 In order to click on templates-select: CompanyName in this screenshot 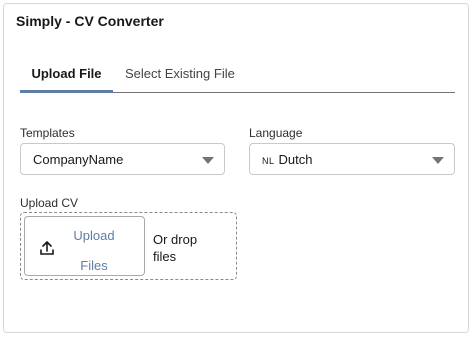, I will do `click(122, 159)`.